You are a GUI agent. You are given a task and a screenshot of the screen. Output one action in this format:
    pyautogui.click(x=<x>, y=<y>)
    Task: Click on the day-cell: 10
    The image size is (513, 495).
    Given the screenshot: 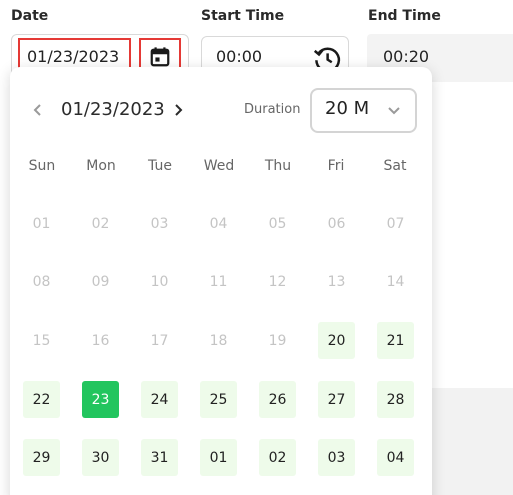 What is the action you would take?
    pyautogui.click(x=159, y=281)
    